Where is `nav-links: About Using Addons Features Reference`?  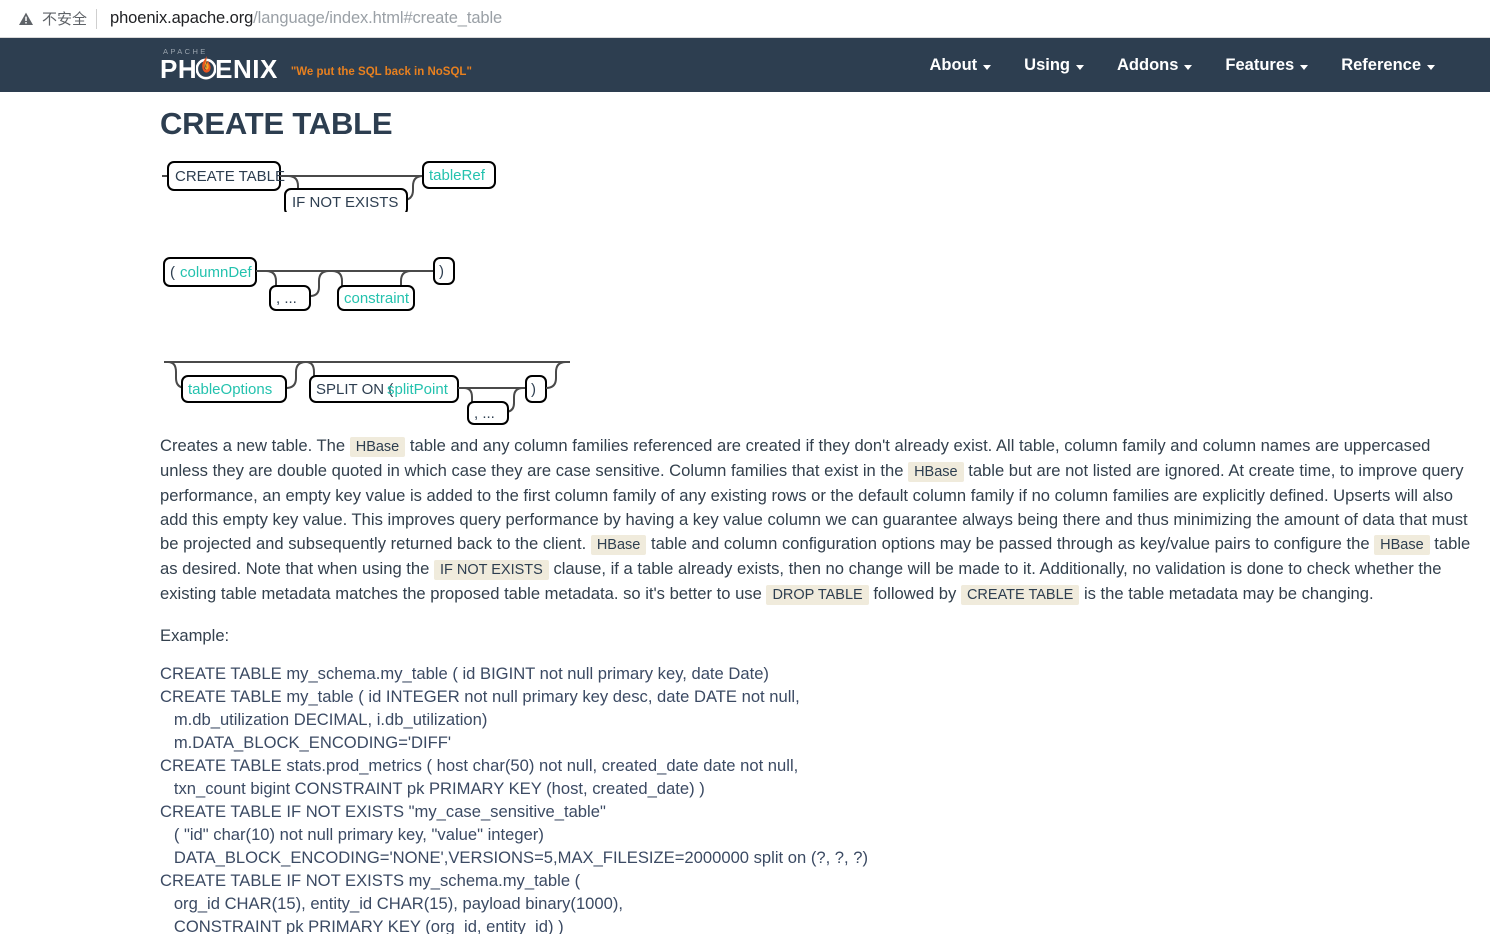
nav-links: About Using Addons Features Reference is located at coordinates (1182, 65).